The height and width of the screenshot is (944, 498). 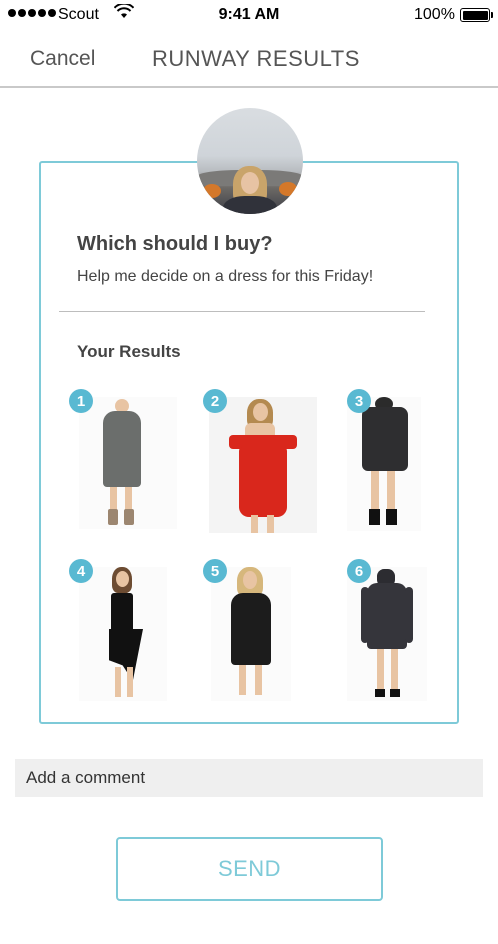 I want to click on cancel-button: Cancel, so click(x=62, y=59).